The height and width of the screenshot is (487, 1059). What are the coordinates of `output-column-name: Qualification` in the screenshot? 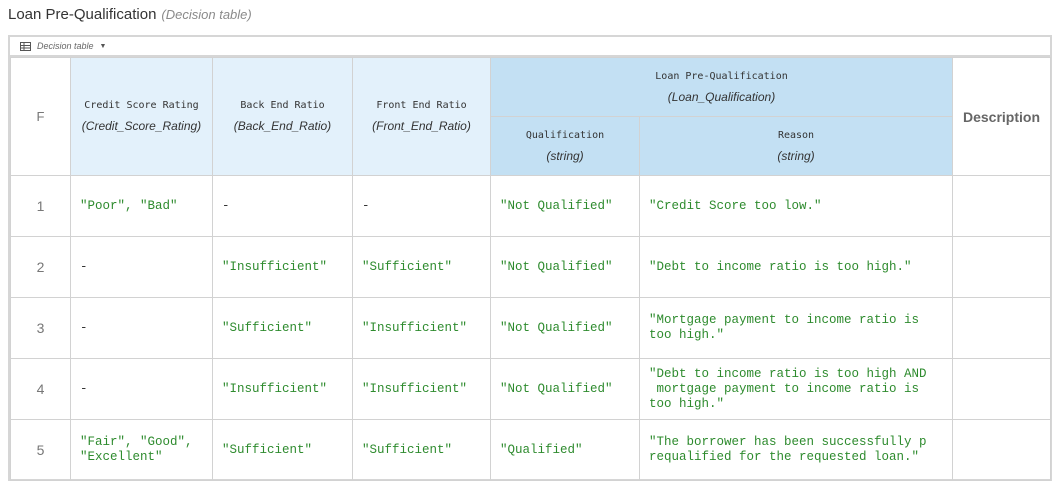 It's located at (565, 135).